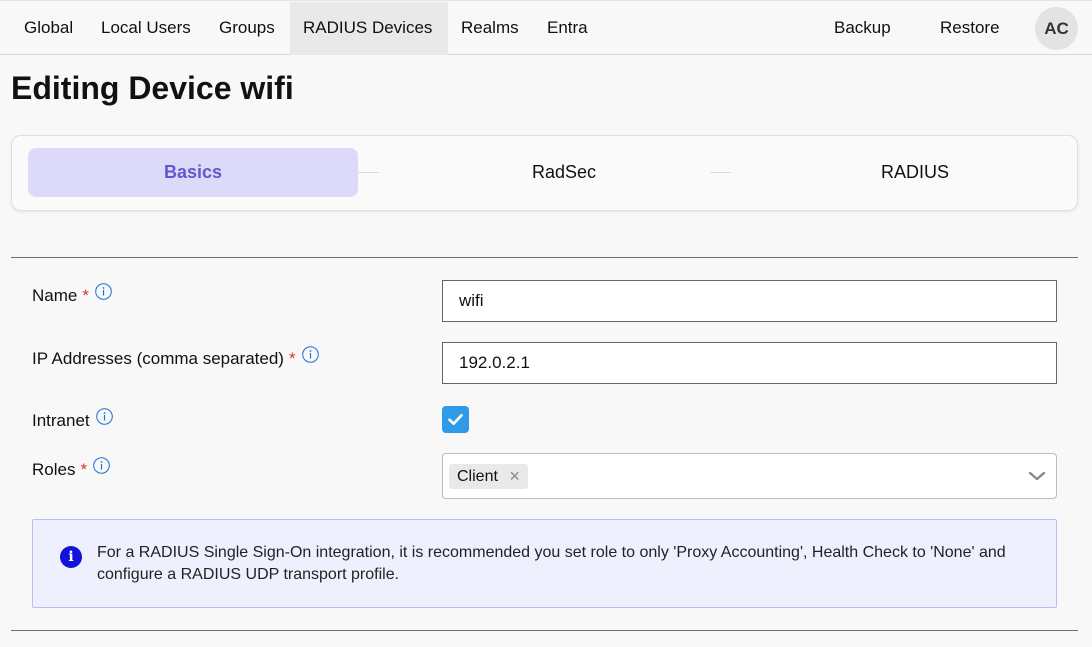  What do you see at coordinates (567, 28) in the screenshot?
I see `nav-item-entra: Entra` at bounding box center [567, 28].